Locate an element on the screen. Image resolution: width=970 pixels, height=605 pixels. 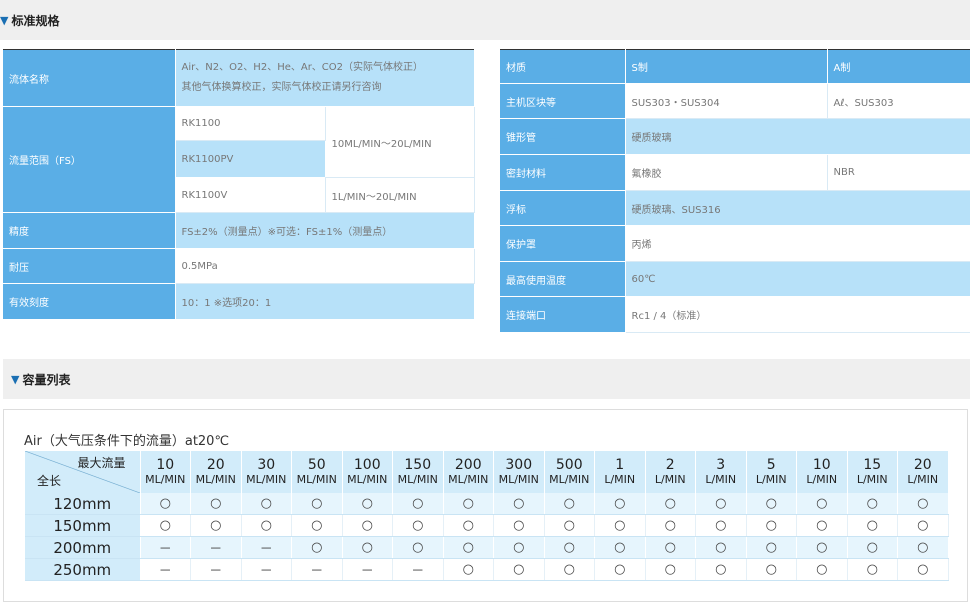
model-cell: RK1100V is located at coordinates (250, 195).